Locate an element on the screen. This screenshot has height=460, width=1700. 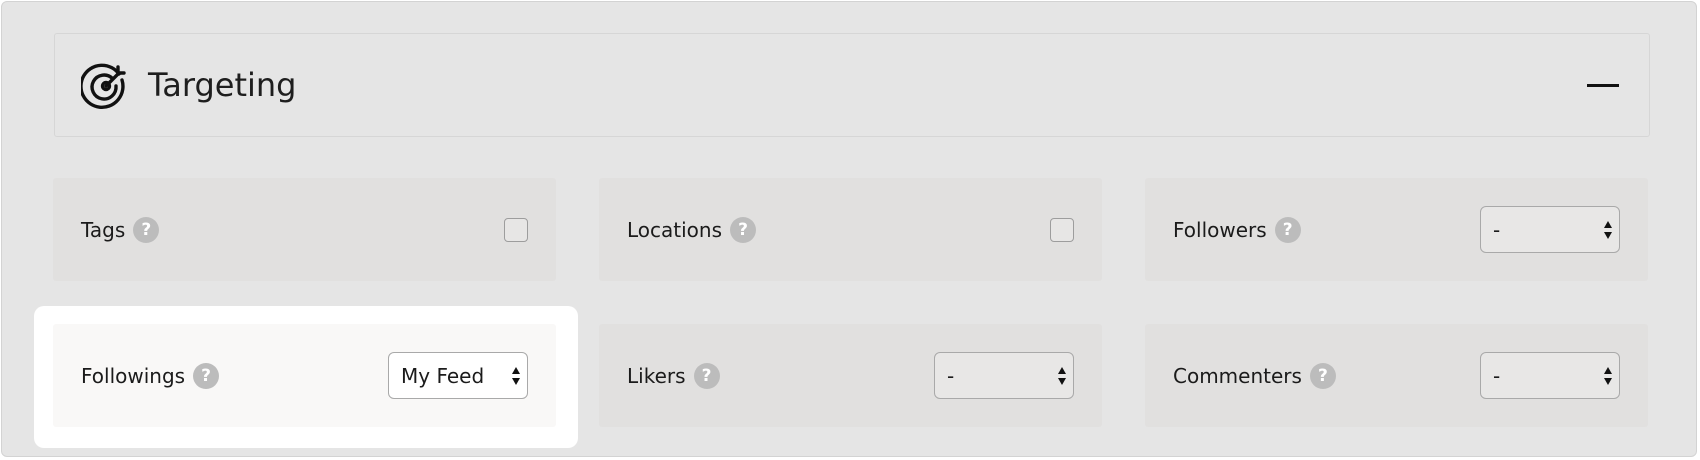
locations-label-group: Locations ? is located at coordinates (692, 229).